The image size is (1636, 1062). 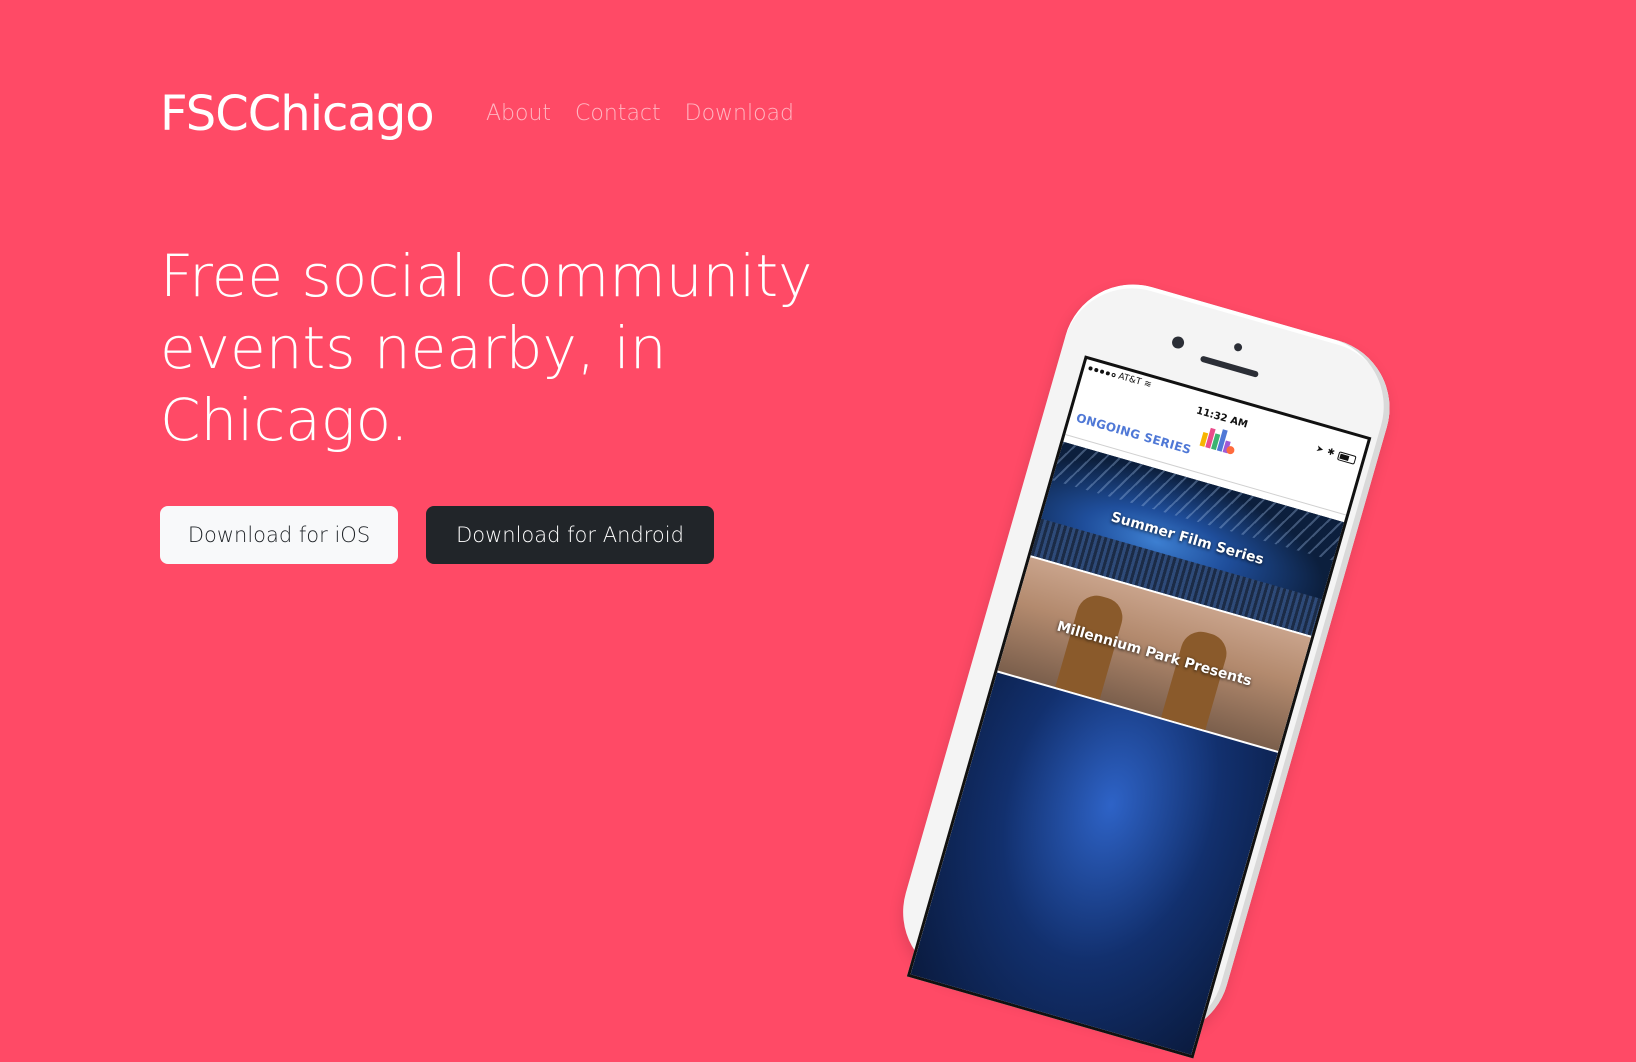 I want to click on download-android-button: Download for Android, so click(x=570, y=535).